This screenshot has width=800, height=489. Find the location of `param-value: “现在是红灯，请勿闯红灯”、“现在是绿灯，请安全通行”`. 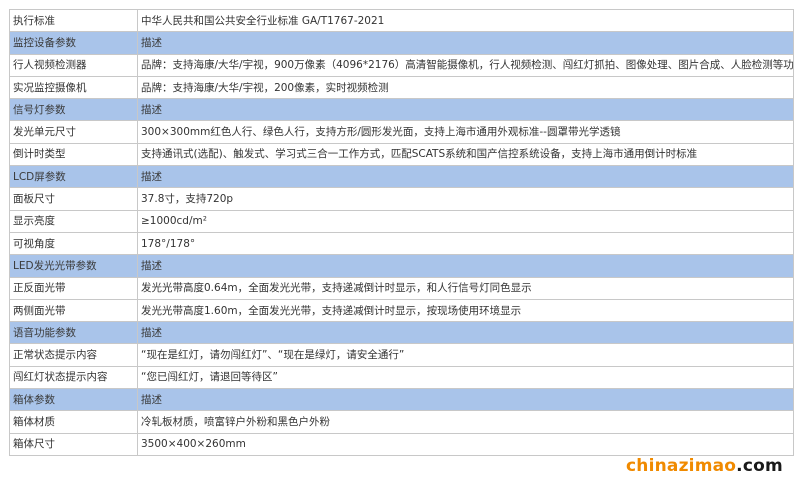

param-value: “现在是红灯，请勿闯红灯”、“现在是绿灯，请安全通行” is located at coordinates (465, 355).